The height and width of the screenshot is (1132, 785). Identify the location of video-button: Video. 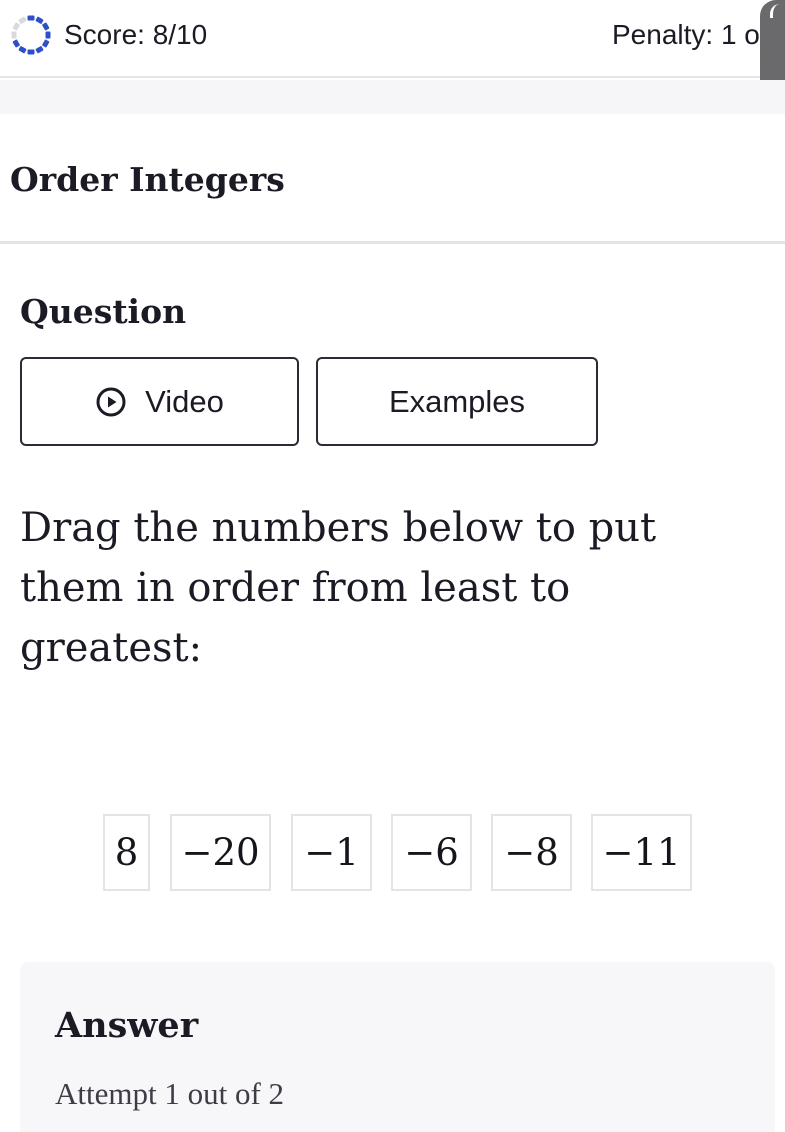
(159, 401).